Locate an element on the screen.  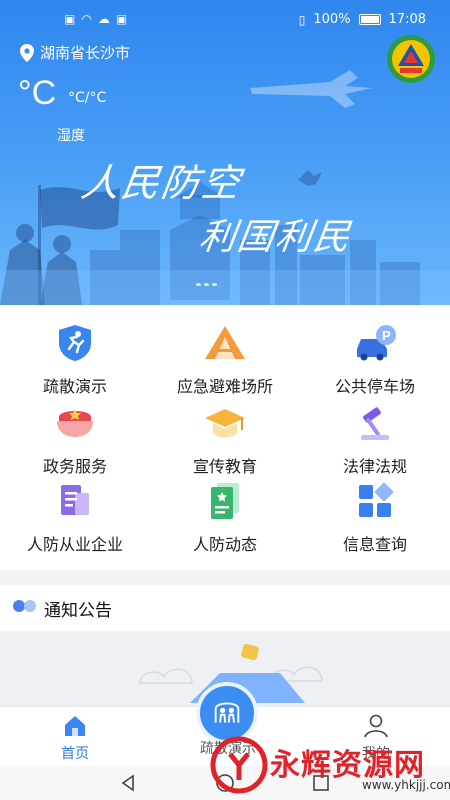
wifi-icon: ◠ is located at coordinates (86, 19).